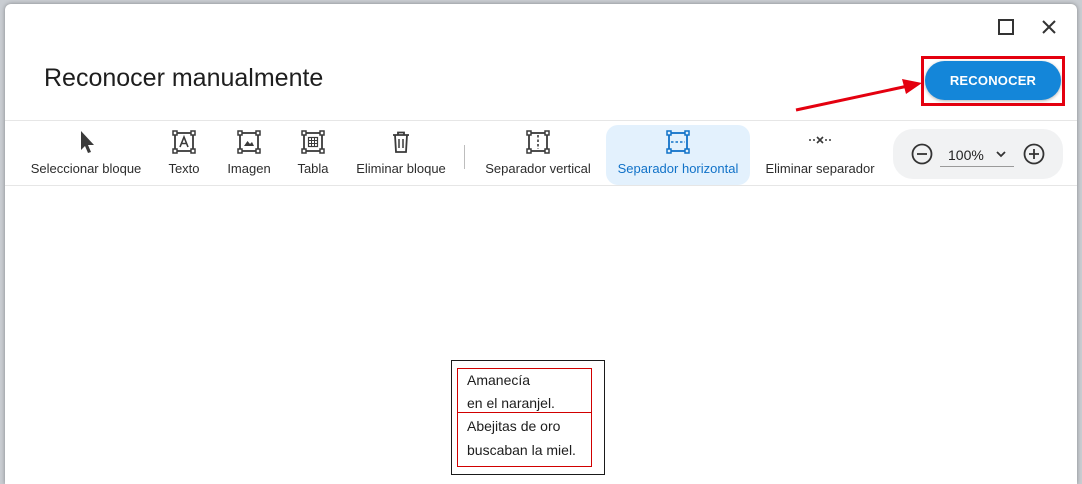 Image resolution: width=1082 pixels, height=484 pixels. I want to click on maximize-button, so click(1006, 27).